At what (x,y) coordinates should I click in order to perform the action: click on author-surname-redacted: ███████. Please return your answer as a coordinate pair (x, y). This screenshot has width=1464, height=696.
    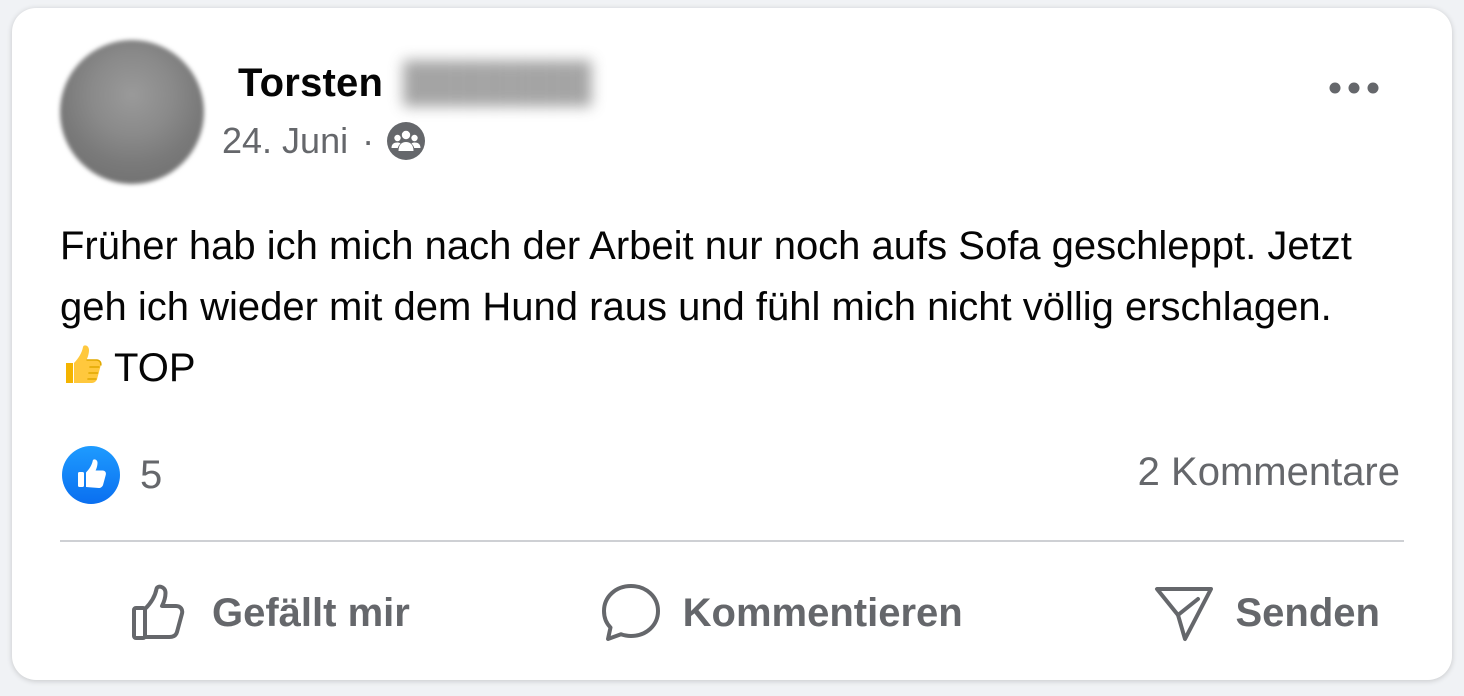
    Looking at the image, I should click on (497, 82).